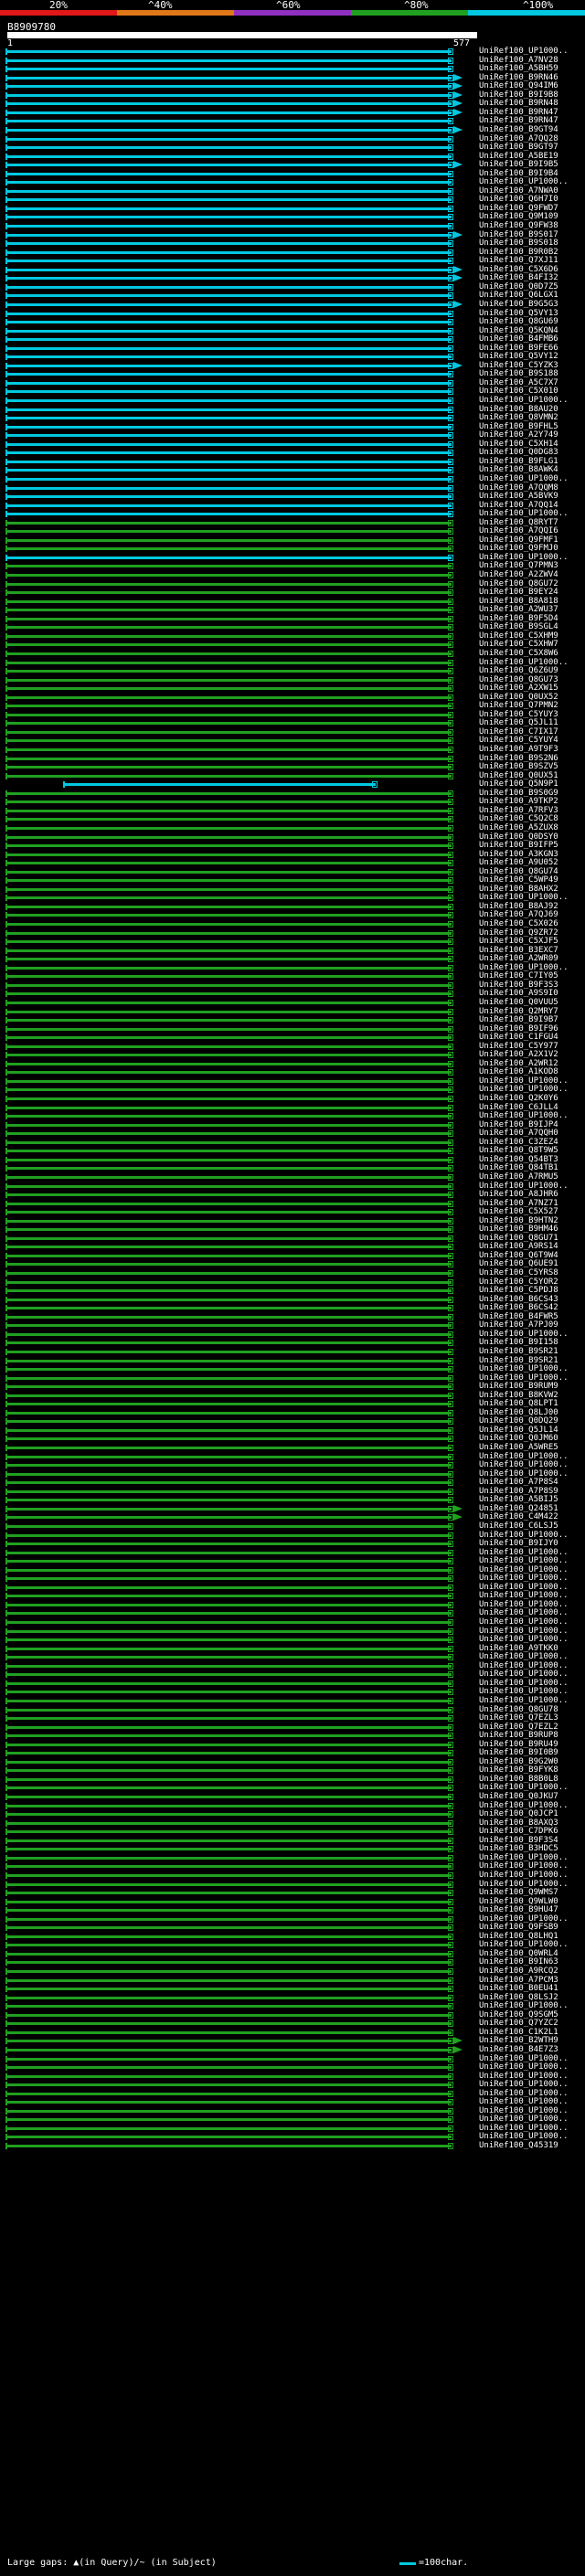 The height and width of the screenshot is (2576, 585). I want to click on hit-row: UniRef100_A2WU37, so click(293, 610).